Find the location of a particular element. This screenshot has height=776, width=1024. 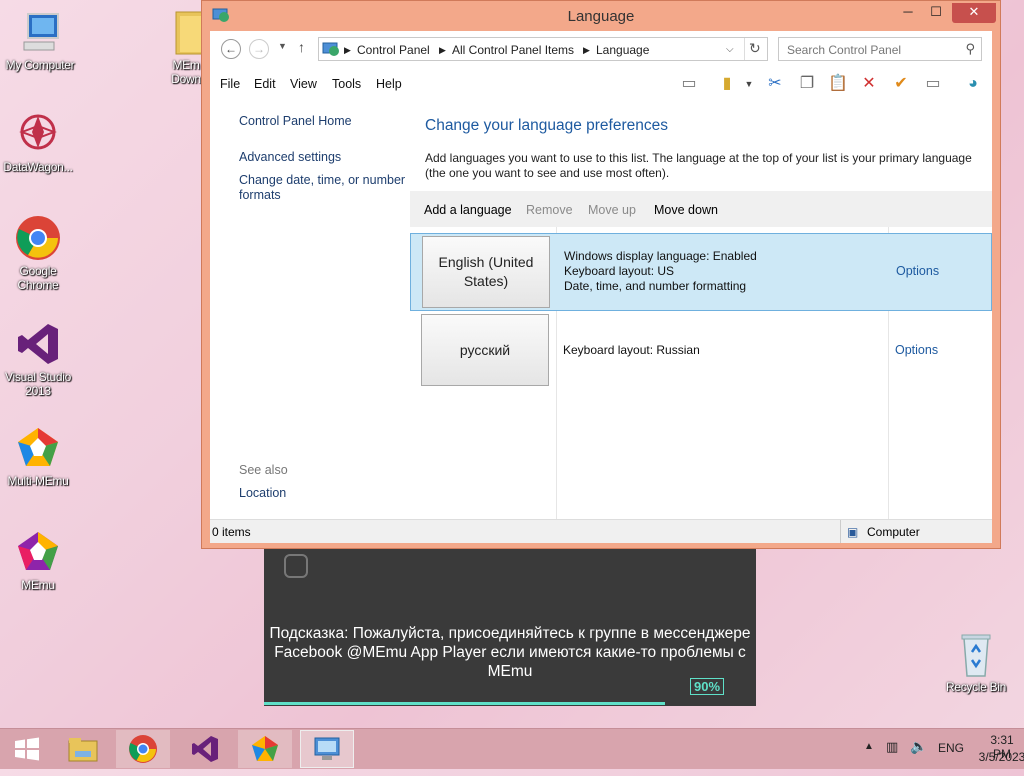

language-tile: русский is located at coordinates (485, 350).